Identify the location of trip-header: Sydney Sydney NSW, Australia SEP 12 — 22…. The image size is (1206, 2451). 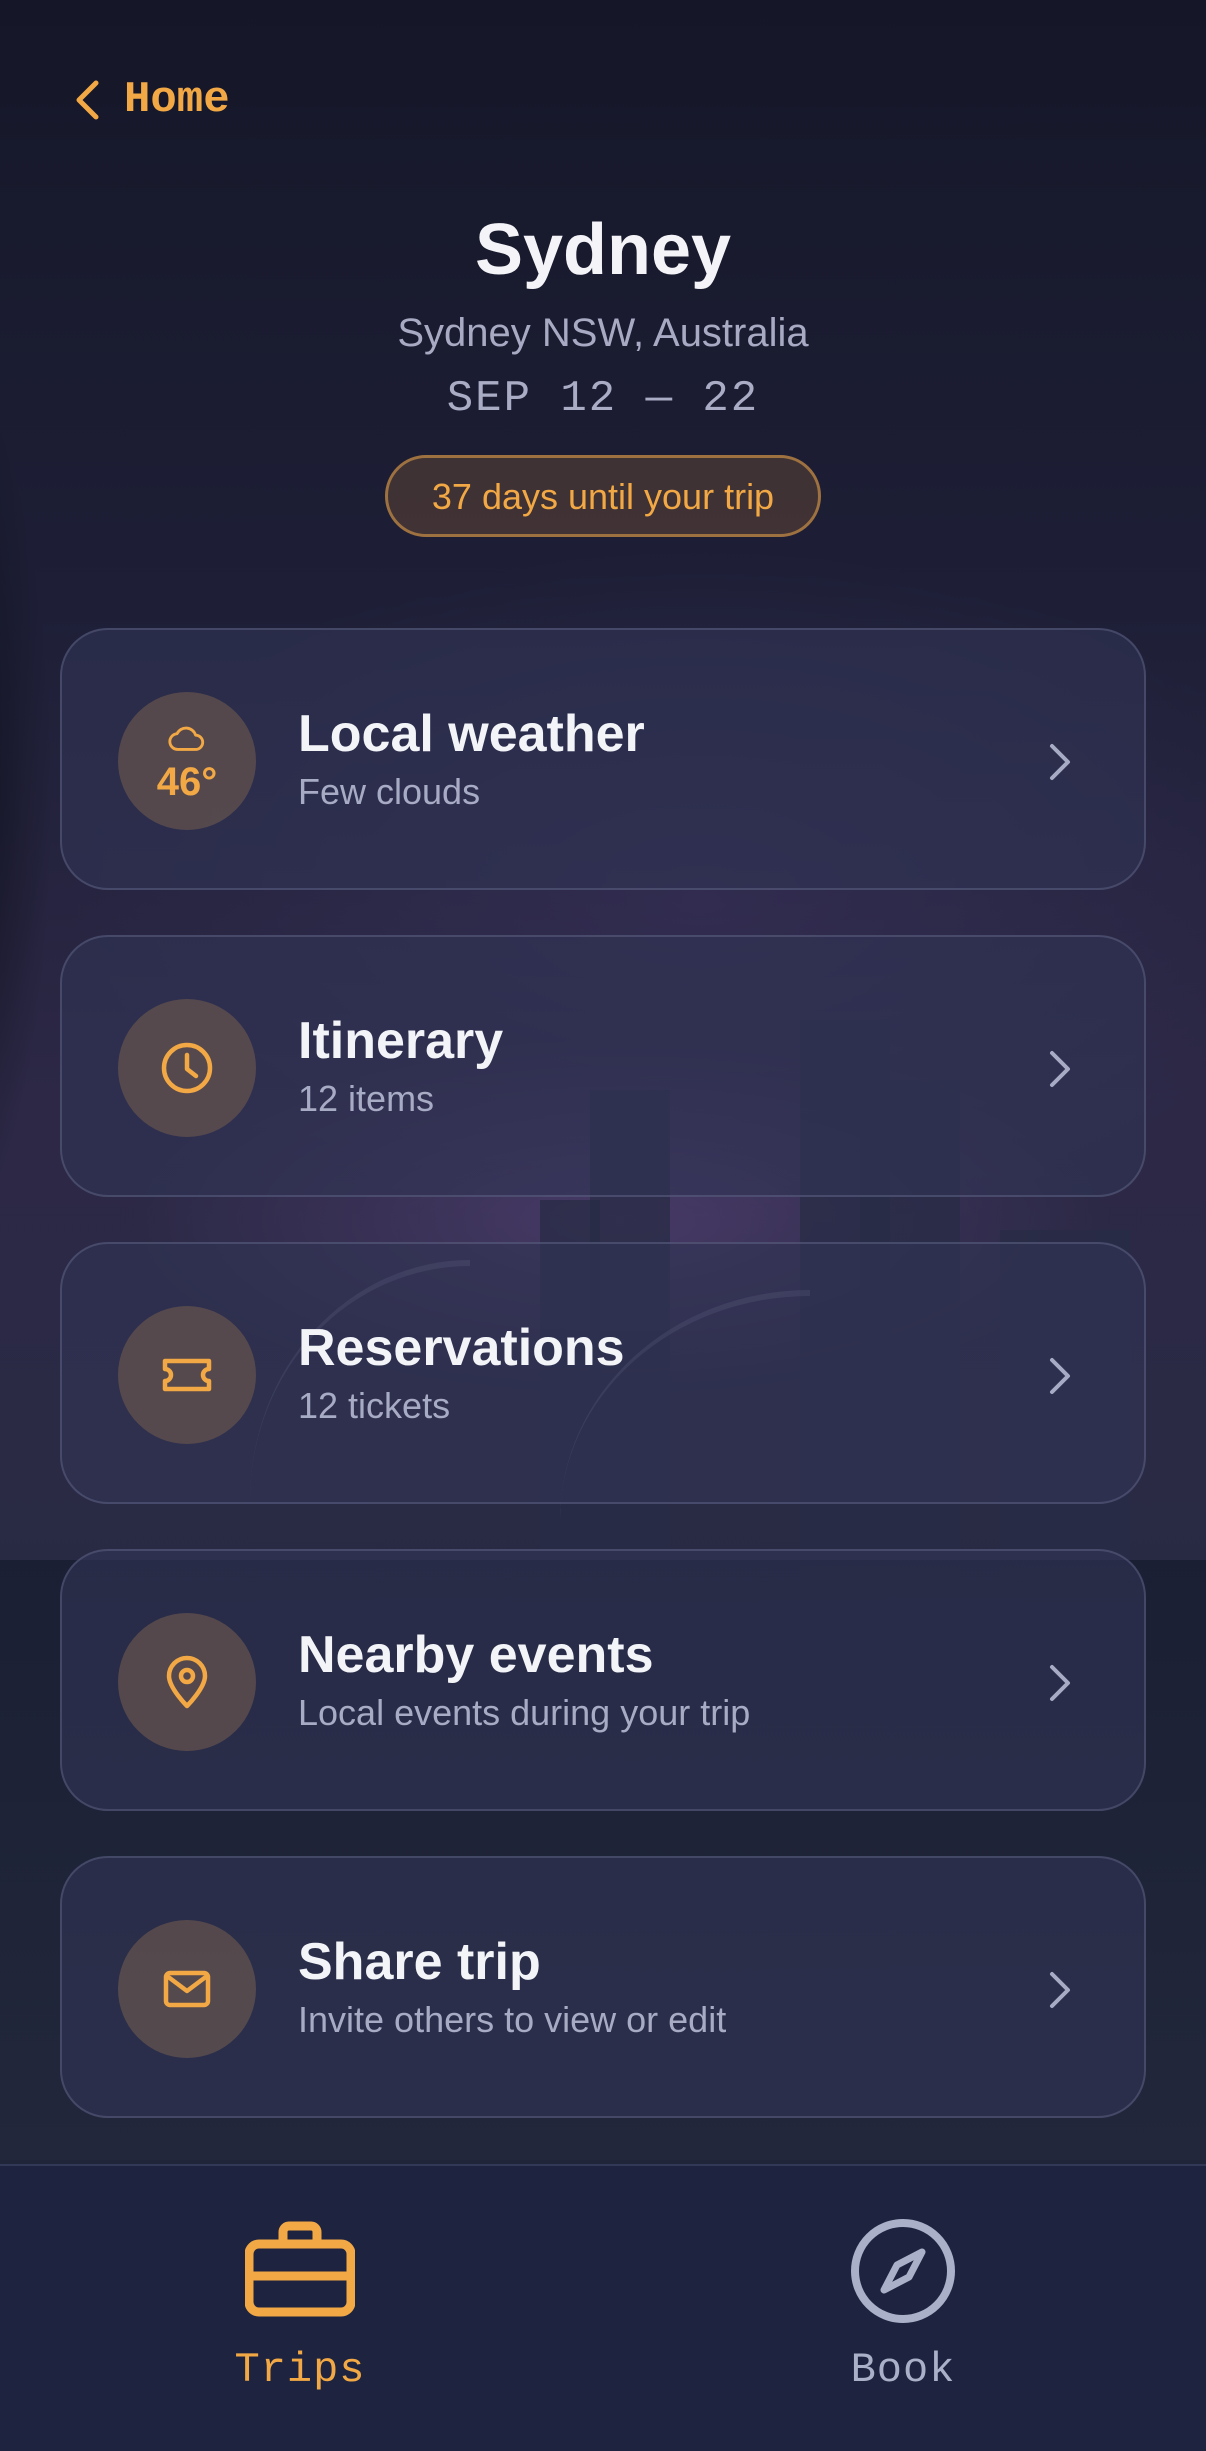
(603, 371).